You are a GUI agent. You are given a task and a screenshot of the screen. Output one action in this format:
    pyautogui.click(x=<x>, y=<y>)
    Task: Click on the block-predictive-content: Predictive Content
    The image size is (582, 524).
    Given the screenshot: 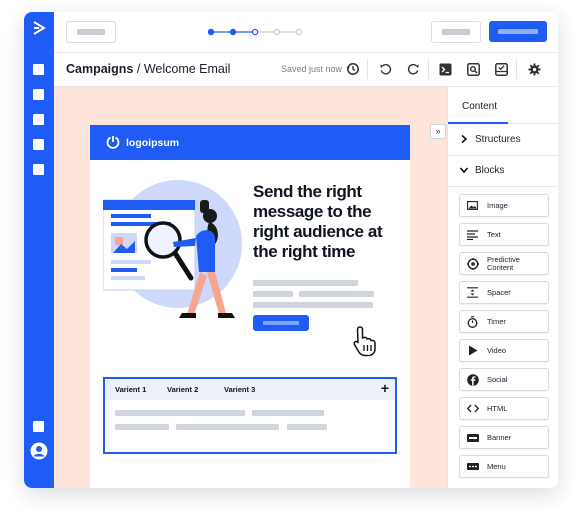 What is the action you would take?
    pyautogui.click(x=504, y=263)
    